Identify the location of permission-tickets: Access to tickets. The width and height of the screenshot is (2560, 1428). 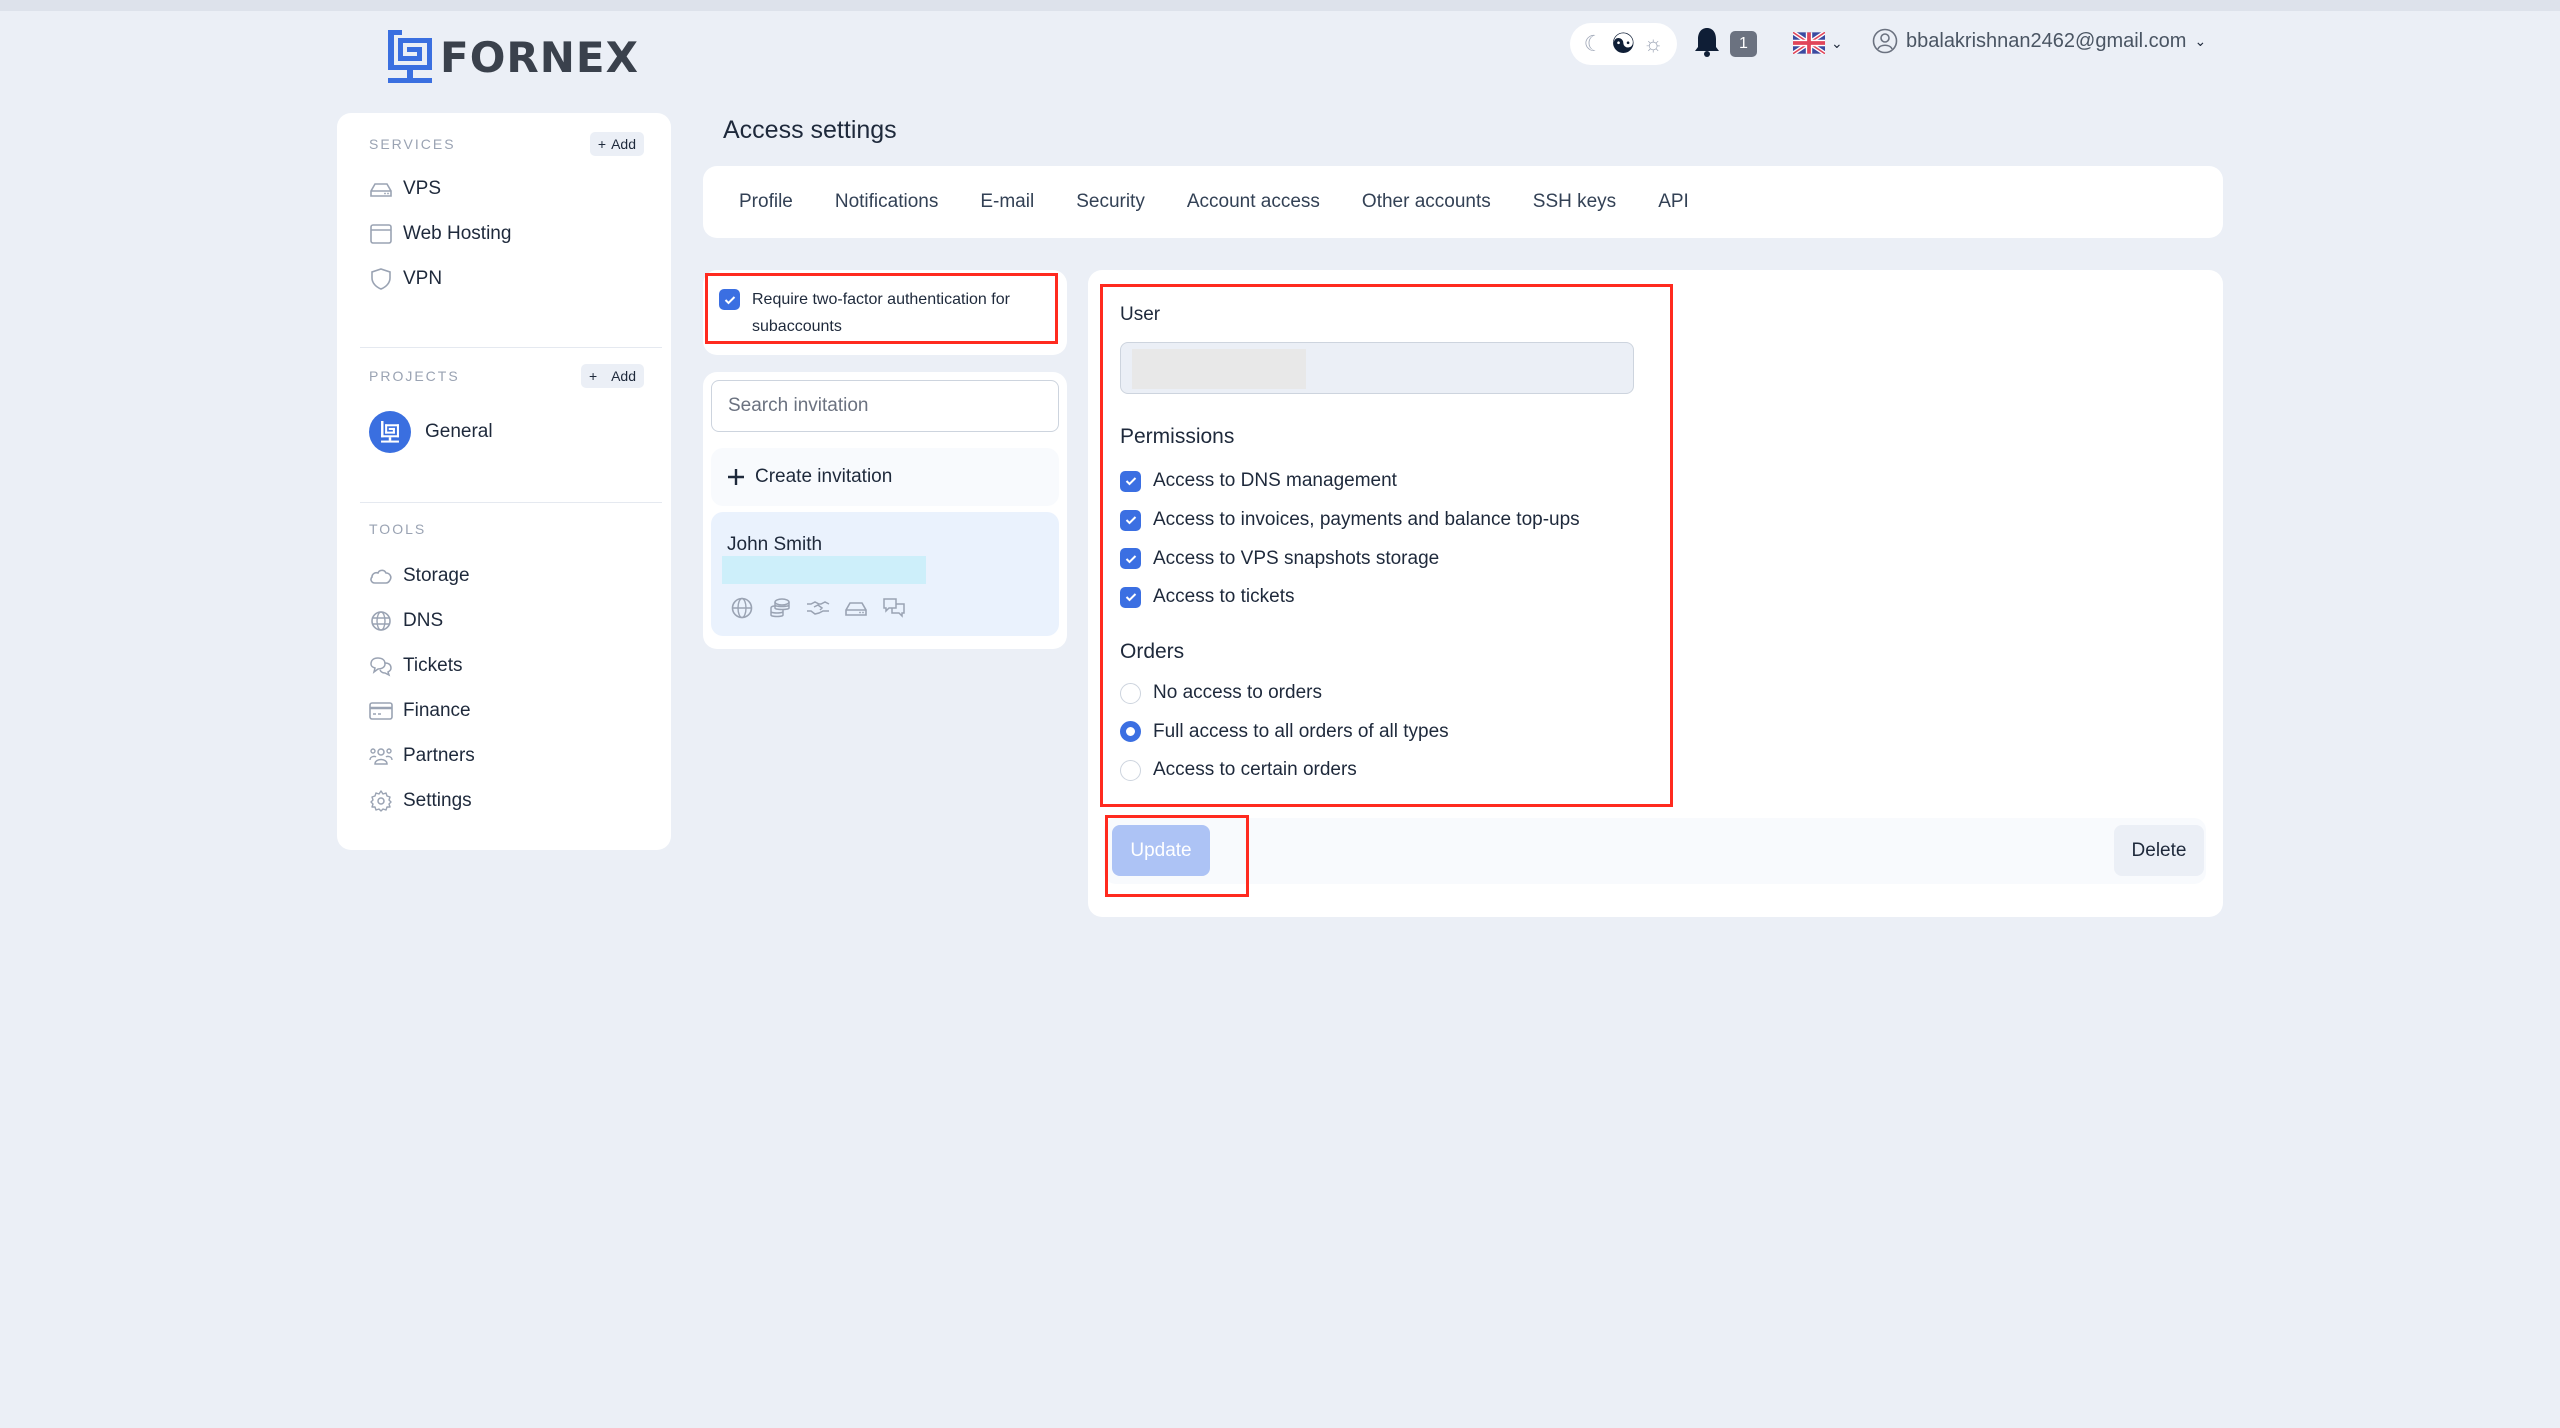
(1350, 597).